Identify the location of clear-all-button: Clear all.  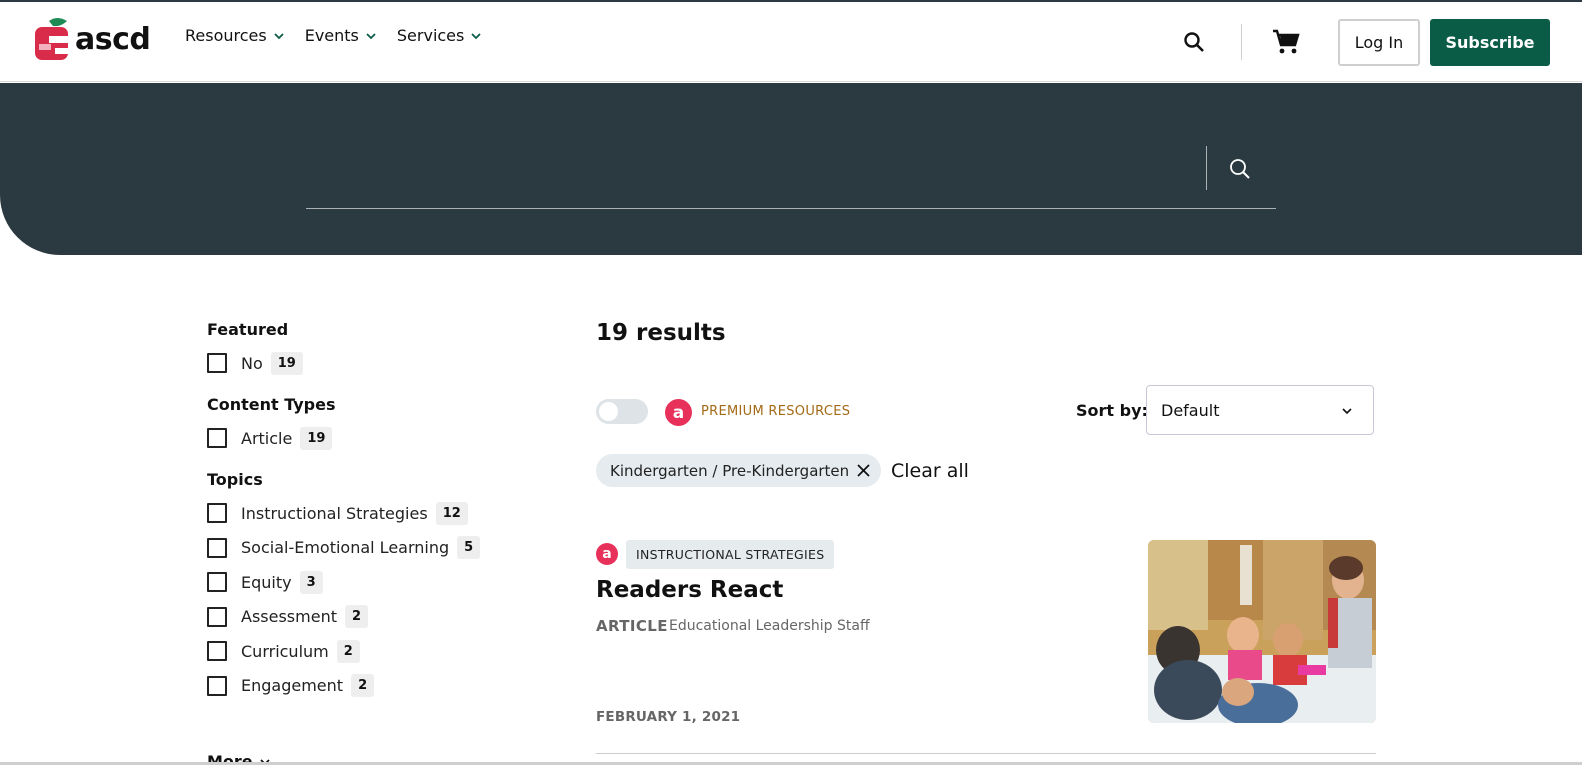
(930, 471).